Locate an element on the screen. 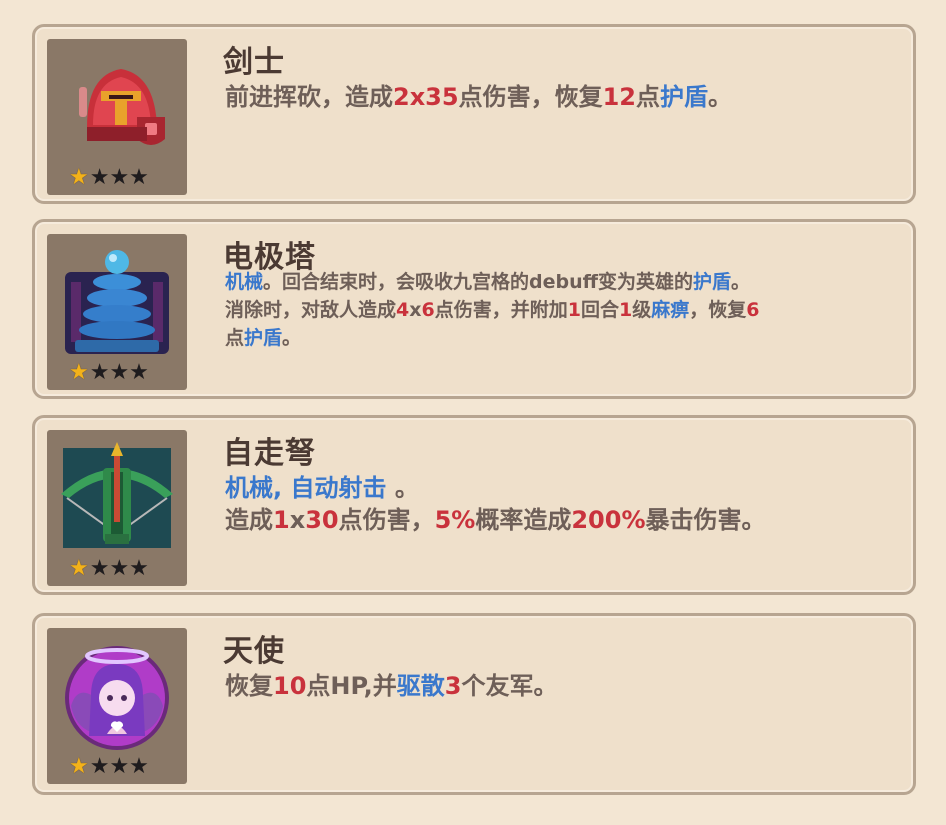  unit-description: 恢复10点HP,并驱散3个友军。 is located at coordinates (391, 686).